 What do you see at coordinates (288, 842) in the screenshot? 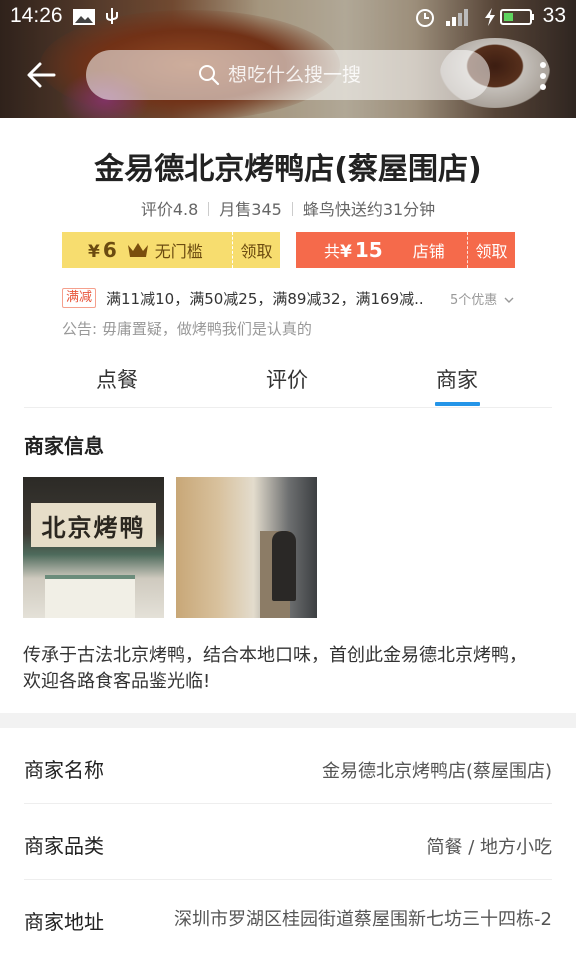
I see `merchant-category-row: 商家品类 简餐 / 地方小吃` at bounding box center [288, 842].